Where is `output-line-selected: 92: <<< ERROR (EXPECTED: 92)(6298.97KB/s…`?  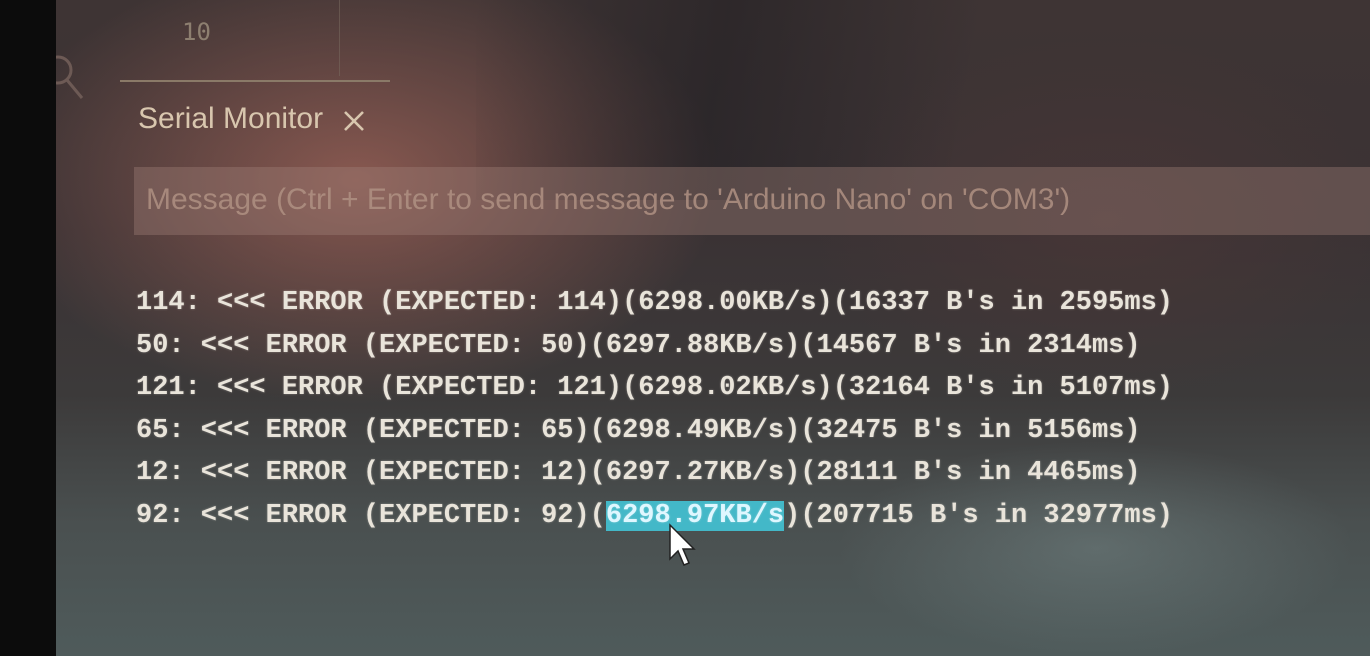 output-line-selected: 92: <<< ERROR (EXPECTED: 92)(6298.97KB/s… is located at coordinates (746, 516).